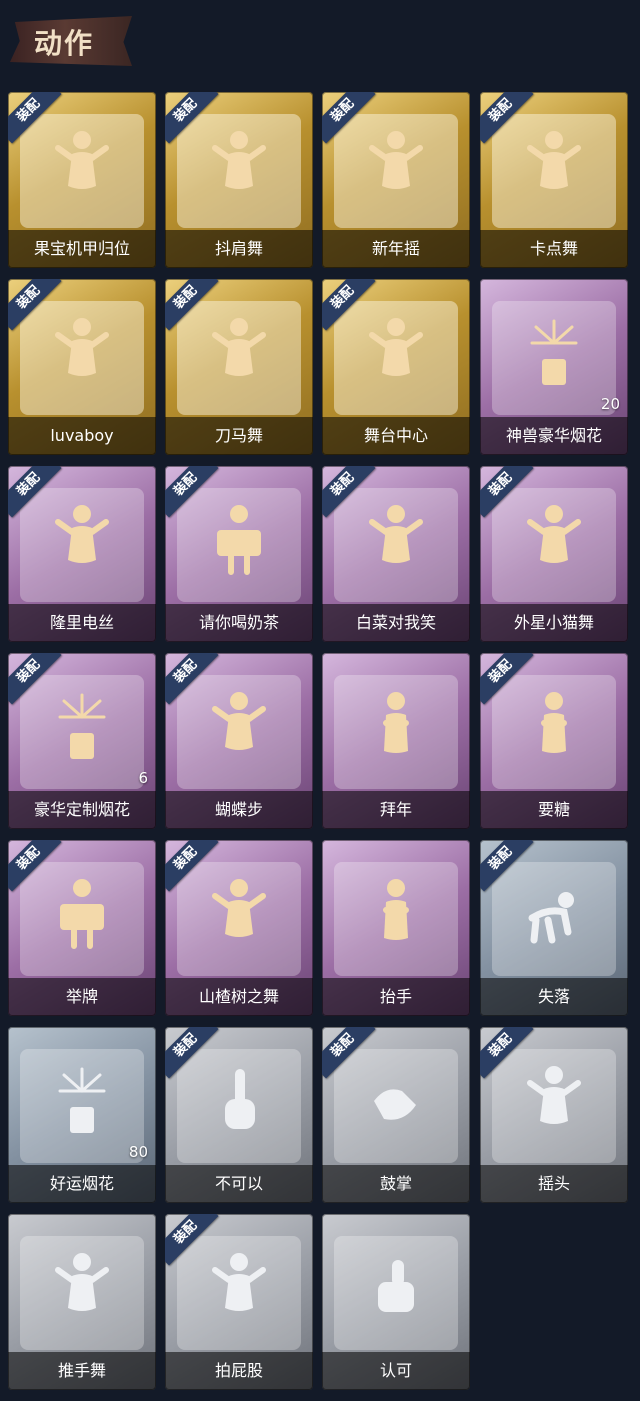  Describe the element at coordinates (396, 436) in the screenshot. I see `emote-label: 舞台中心` at that location.